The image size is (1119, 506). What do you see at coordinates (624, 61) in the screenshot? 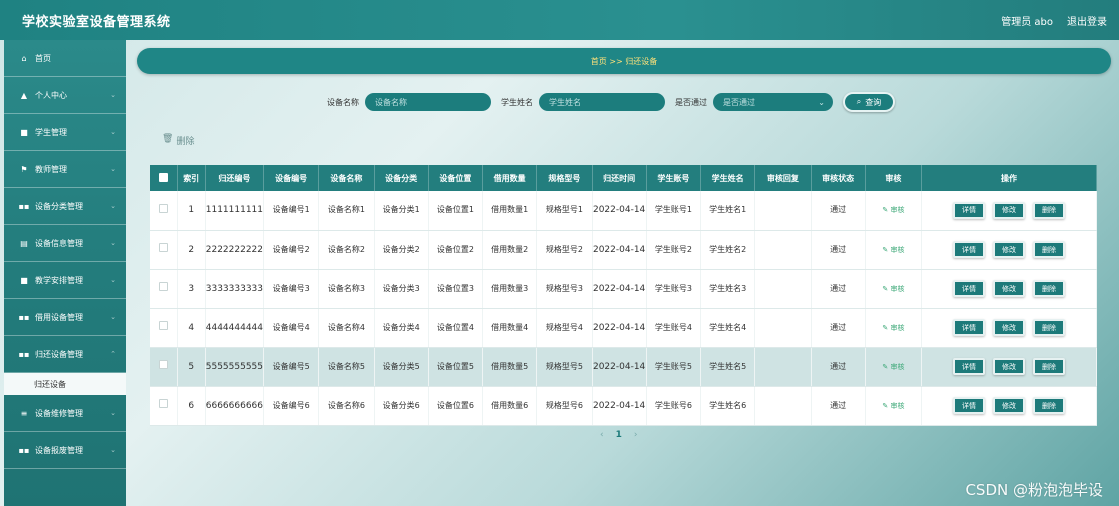
I see `breadcrumb: 首页 >> 归还设备` at bounding box center [624, 61].